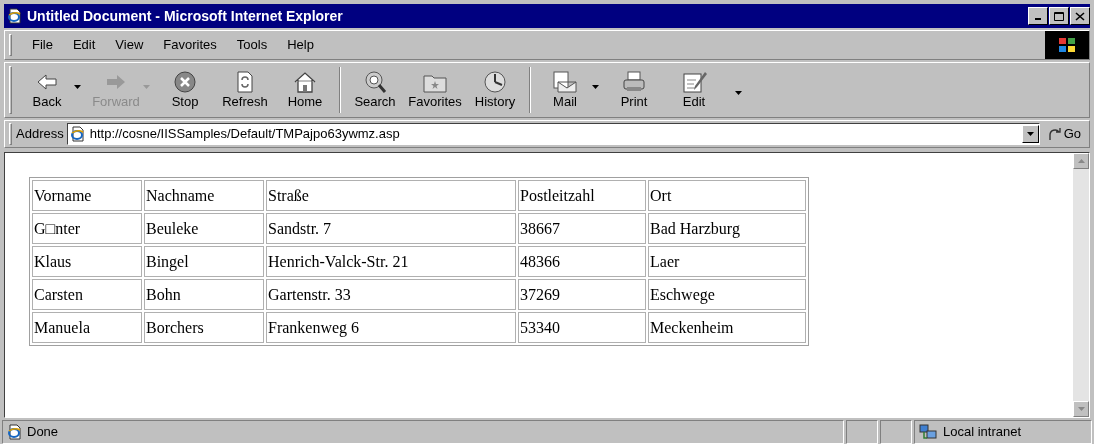  What do you see at coordinates (204, 261) in the screenshot?
I see `table-cell: Bingel` at bounding box center [204, 261].